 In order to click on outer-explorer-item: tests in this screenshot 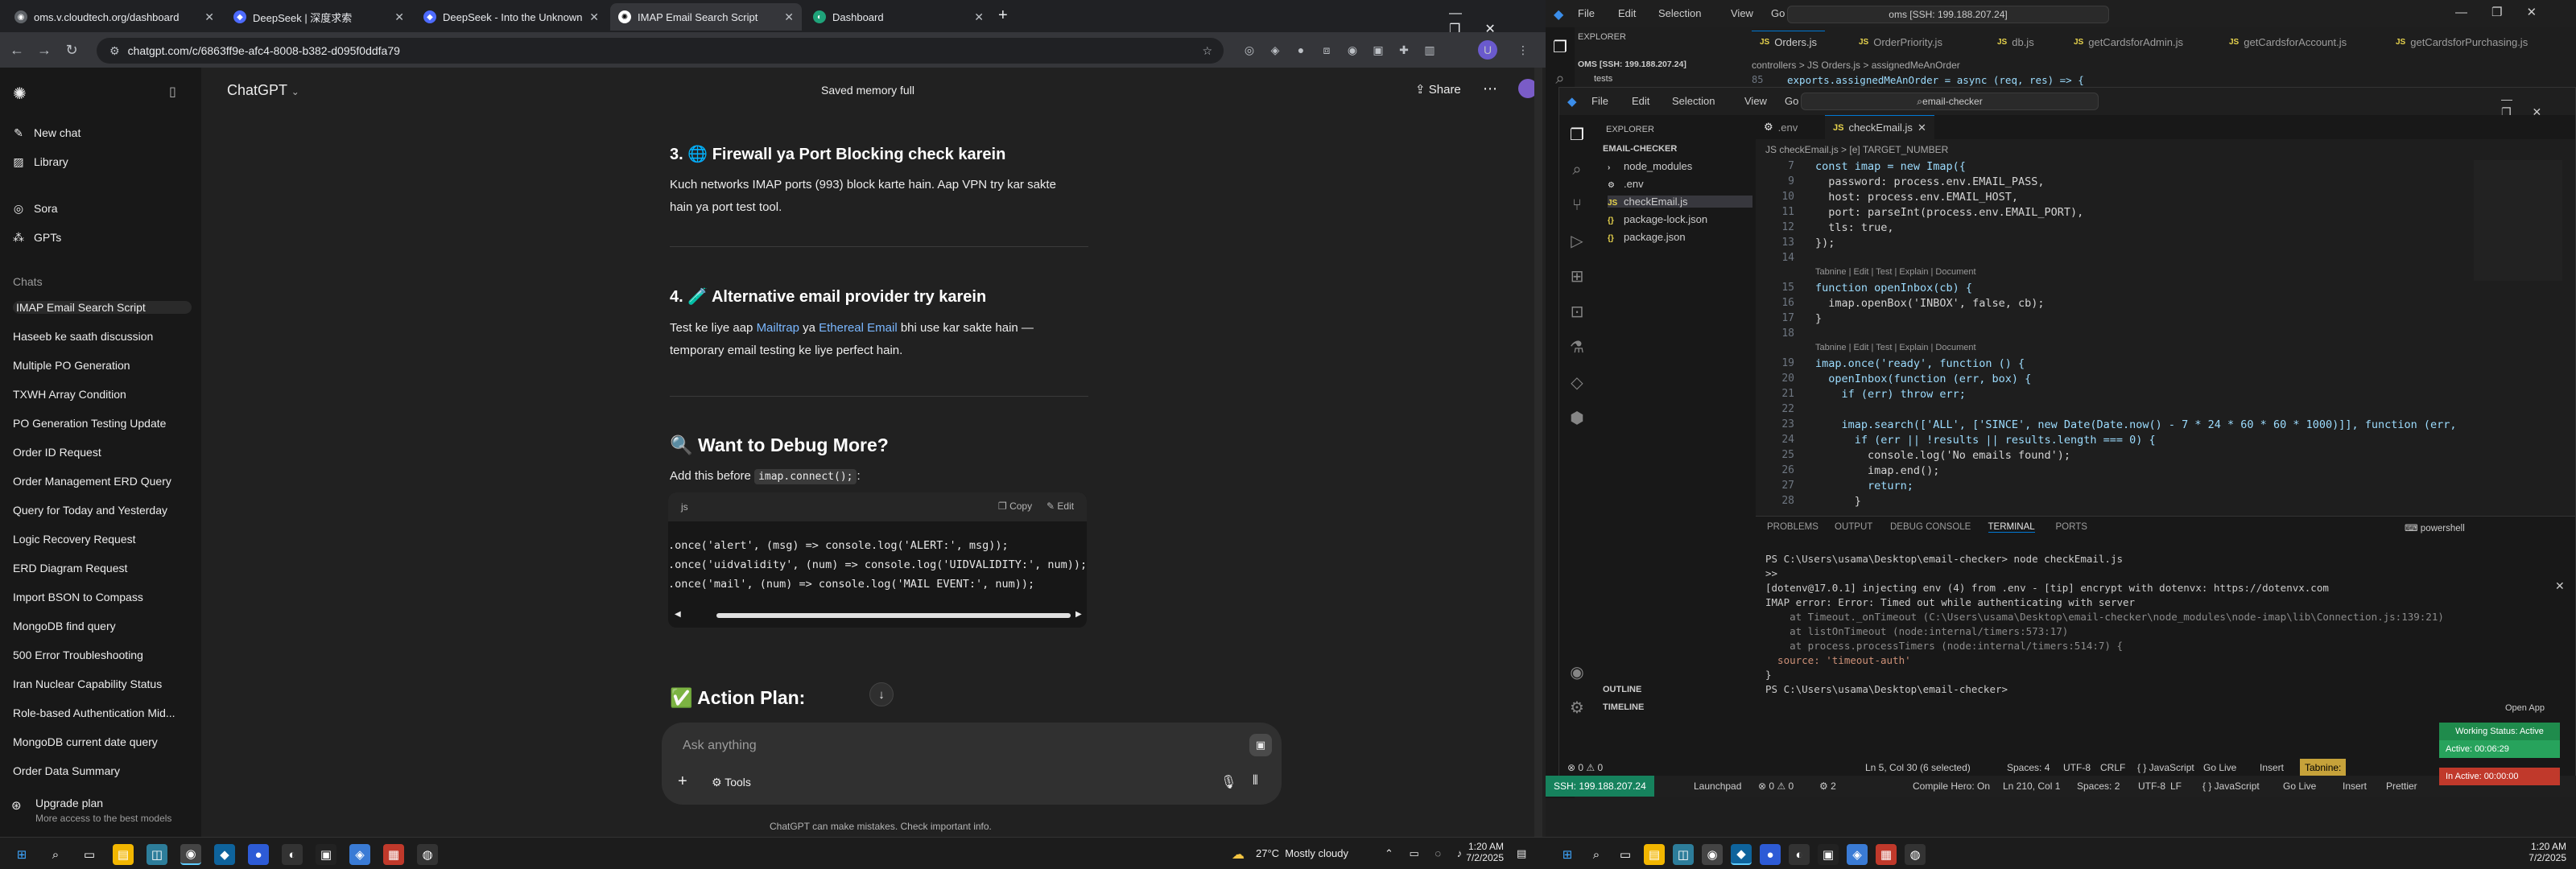, I will do `click(1603, 79)`.